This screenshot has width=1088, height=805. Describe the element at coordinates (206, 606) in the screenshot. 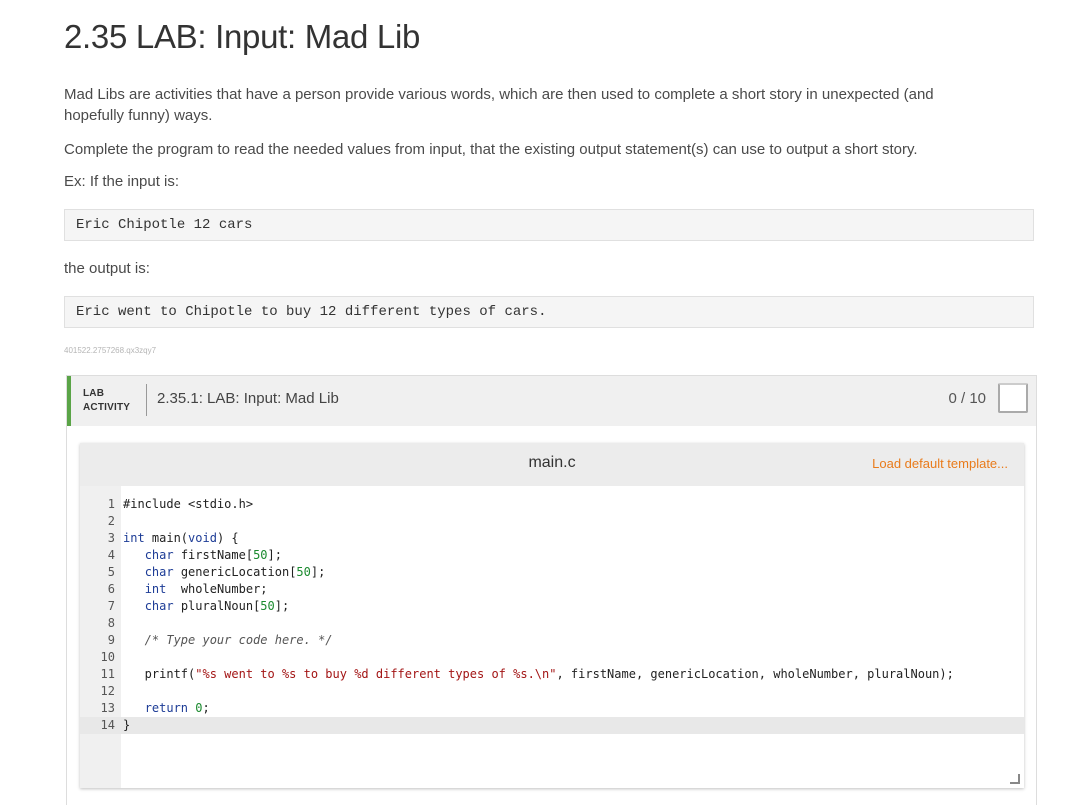

I see `code-text: char pluralNoun[50];` at that location.